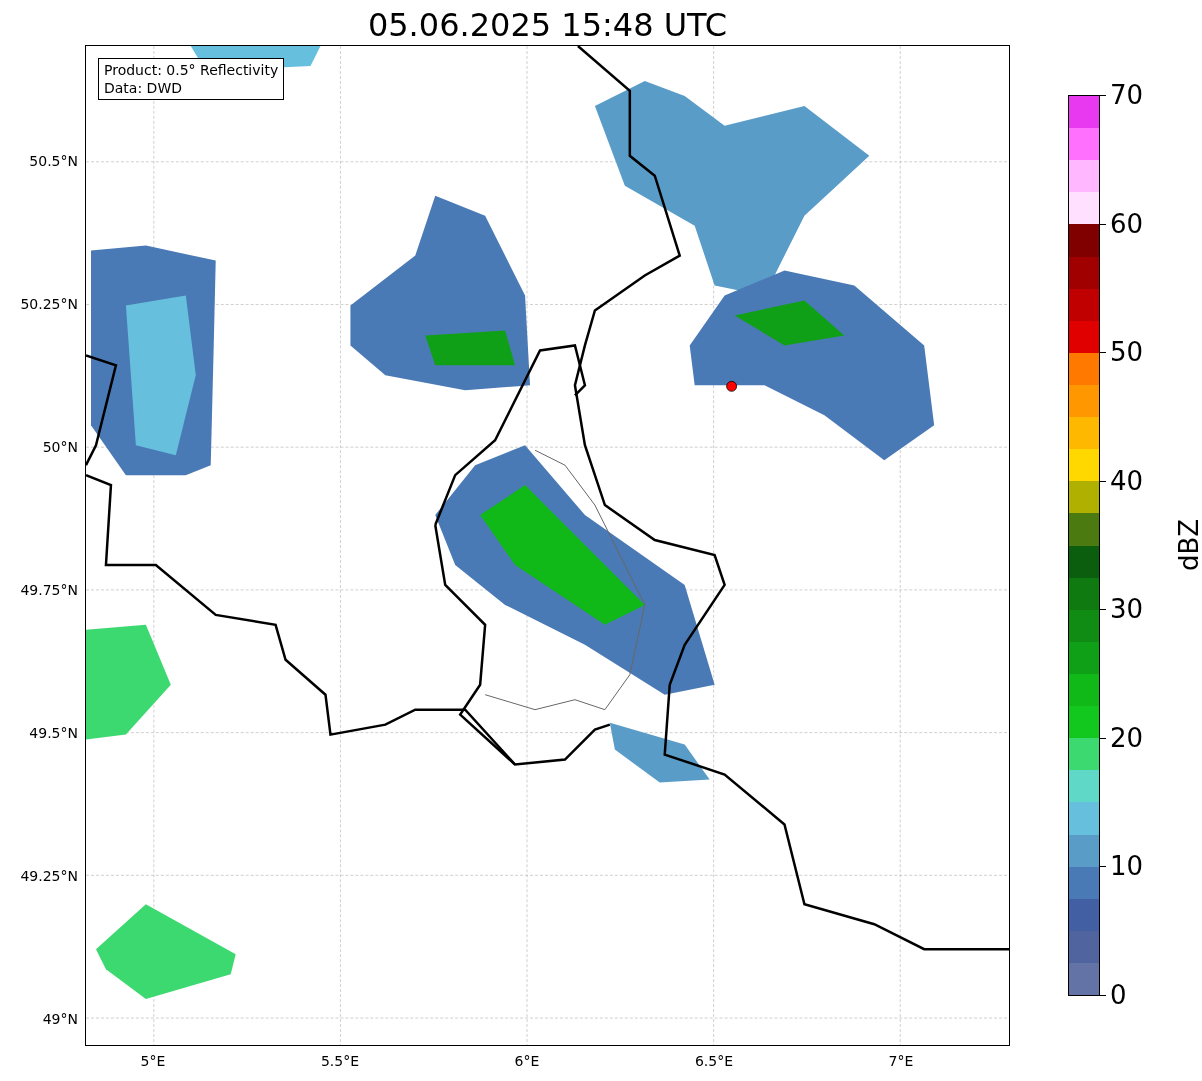 The width and height of the screenshot is (1202, 1081). What do you see at coordinates (547, 25) in the screenshot?
I see `chart-title: 05.06.2025 15:48 UTC` at bounding box center [547, 25].